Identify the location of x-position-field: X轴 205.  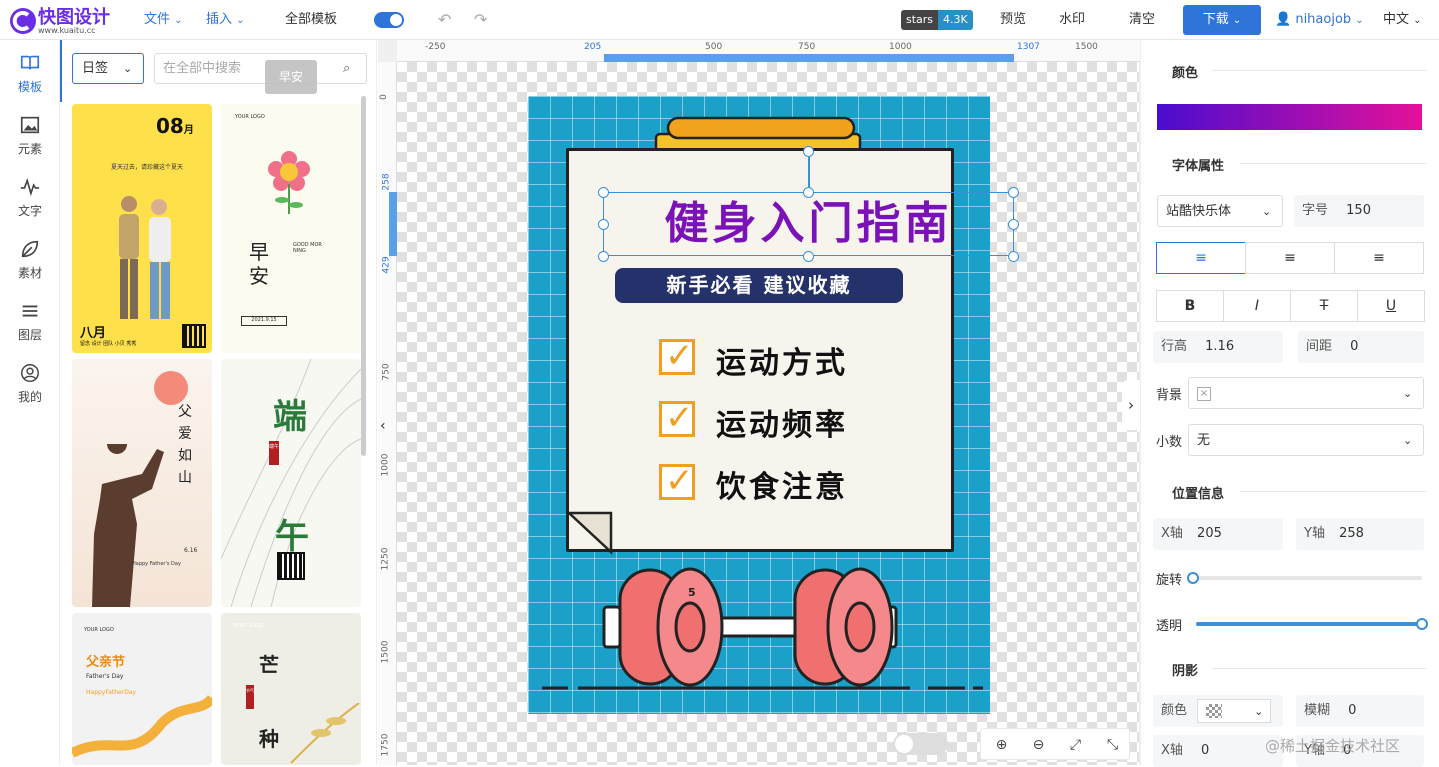
(1218, 534).